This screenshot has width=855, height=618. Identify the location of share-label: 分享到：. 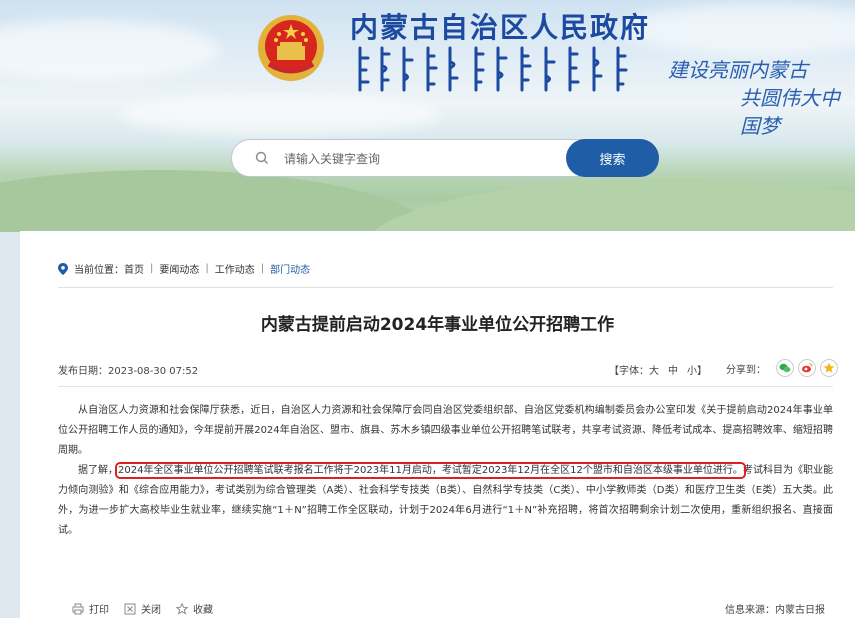
(746, 370).